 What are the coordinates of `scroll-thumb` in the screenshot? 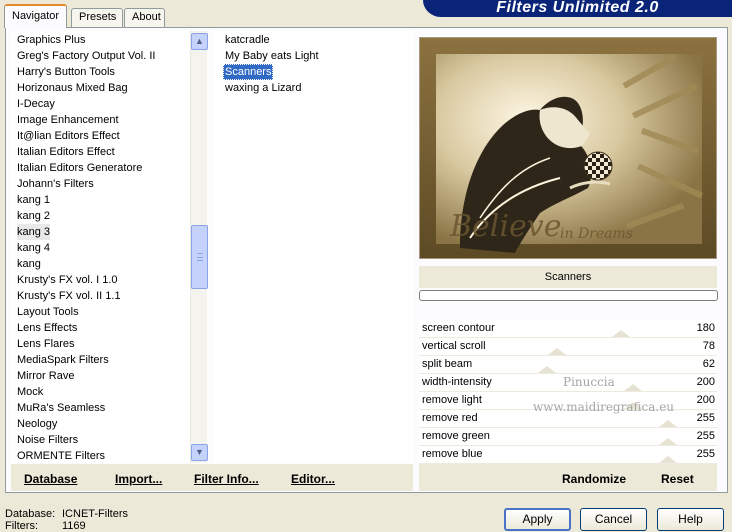 It's located at (199, 257).